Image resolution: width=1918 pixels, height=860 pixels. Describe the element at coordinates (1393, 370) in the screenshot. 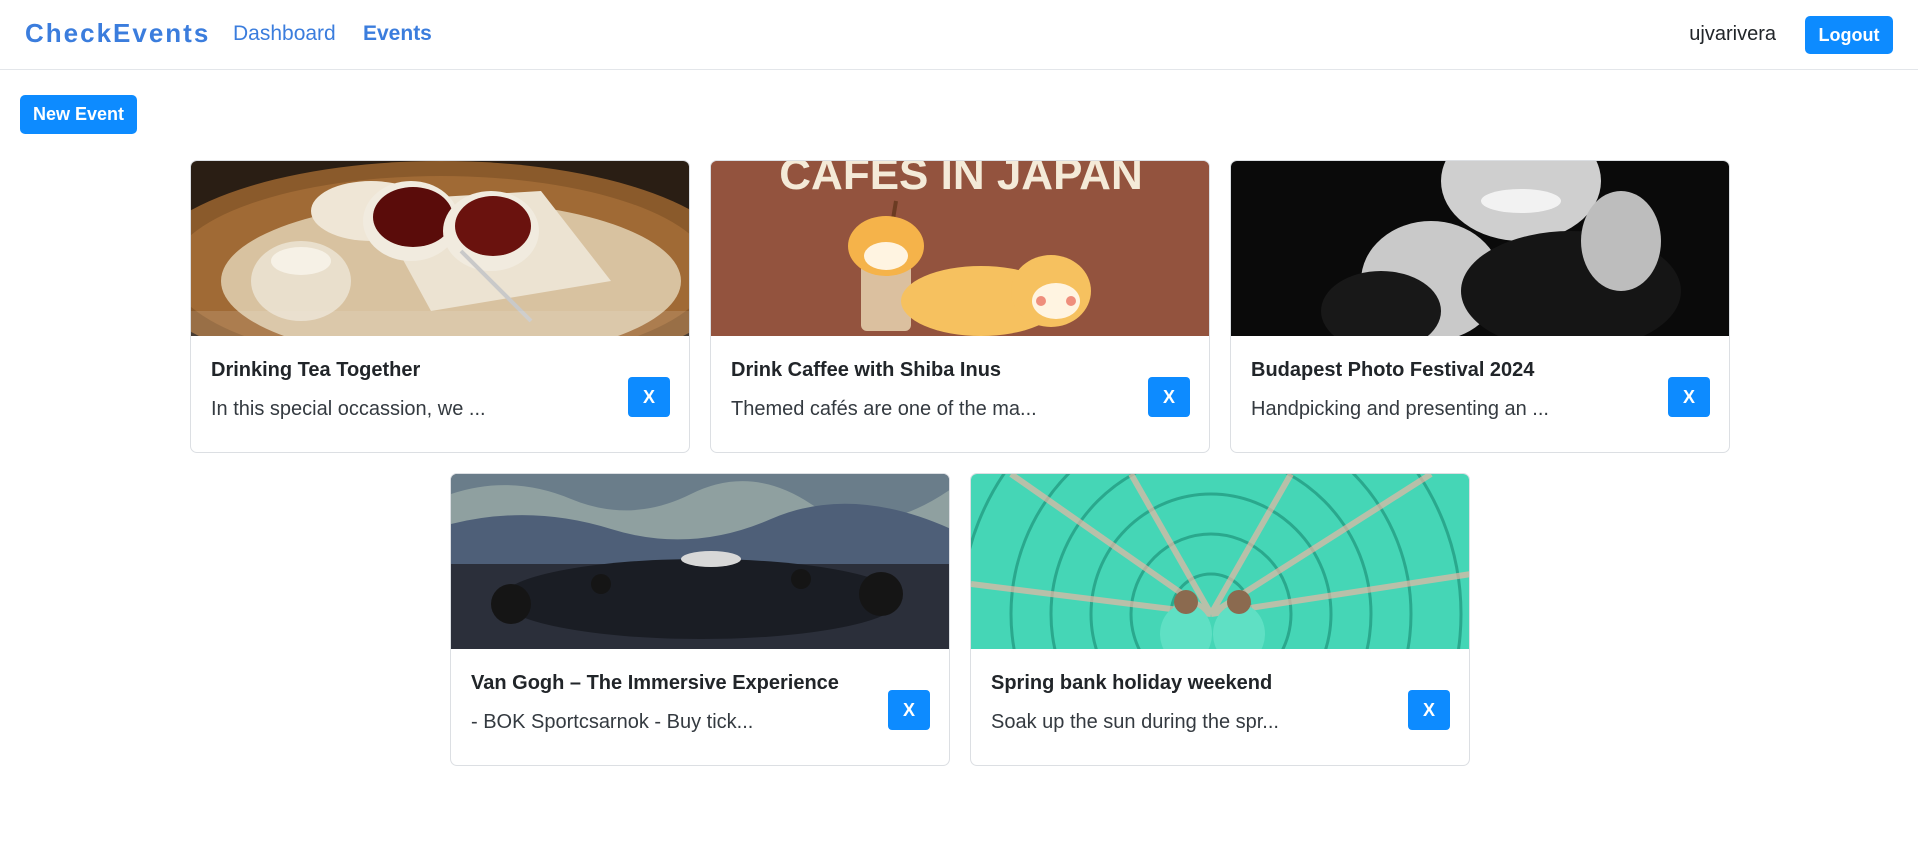

I see `event-title: Budapest Photo Festival 2024` at that location.